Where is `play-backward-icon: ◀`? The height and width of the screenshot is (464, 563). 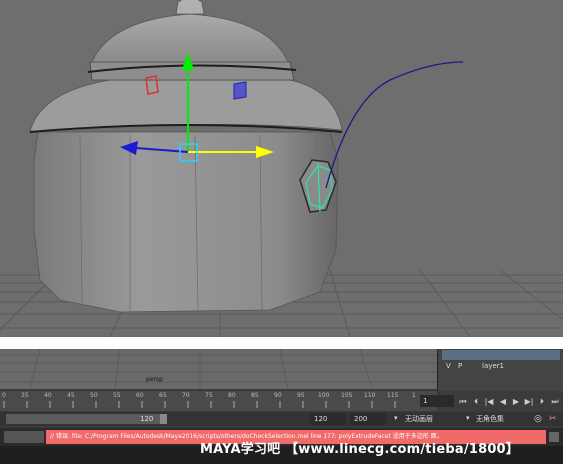 play-backward-icon: ◀ is located at coordinates (503, 401).